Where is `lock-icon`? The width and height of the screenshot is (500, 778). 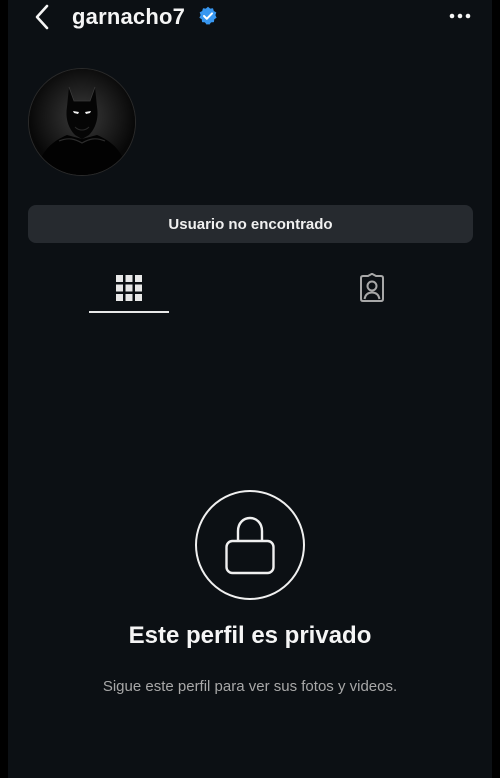 lock-icon is located at coordinates (250, 545).